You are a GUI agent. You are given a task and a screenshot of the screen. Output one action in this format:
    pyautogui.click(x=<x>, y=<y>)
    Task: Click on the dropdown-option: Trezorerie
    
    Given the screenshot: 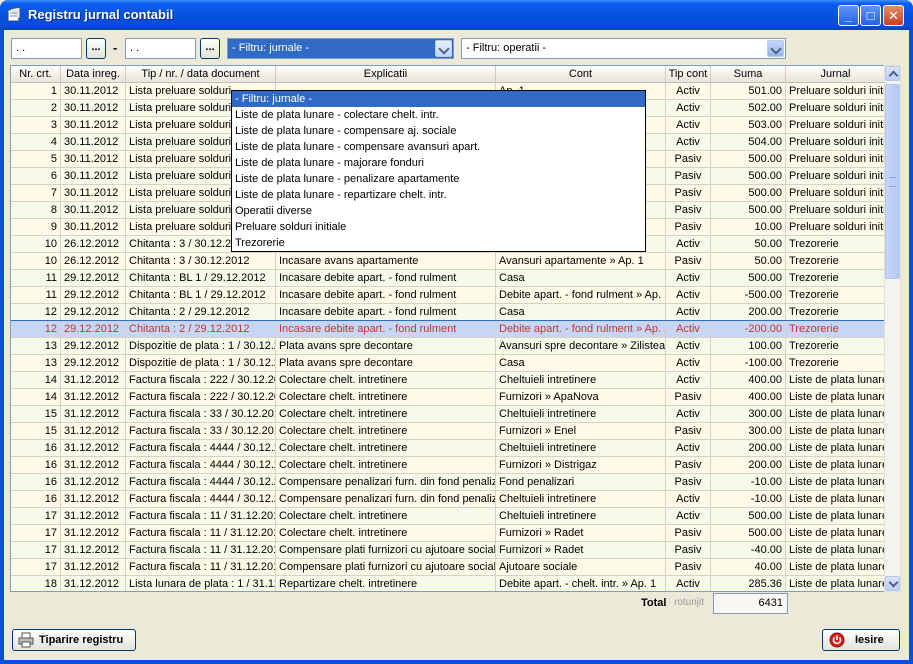 What is the action you would take?
    pyautogui.click(x=438, y=243)
    